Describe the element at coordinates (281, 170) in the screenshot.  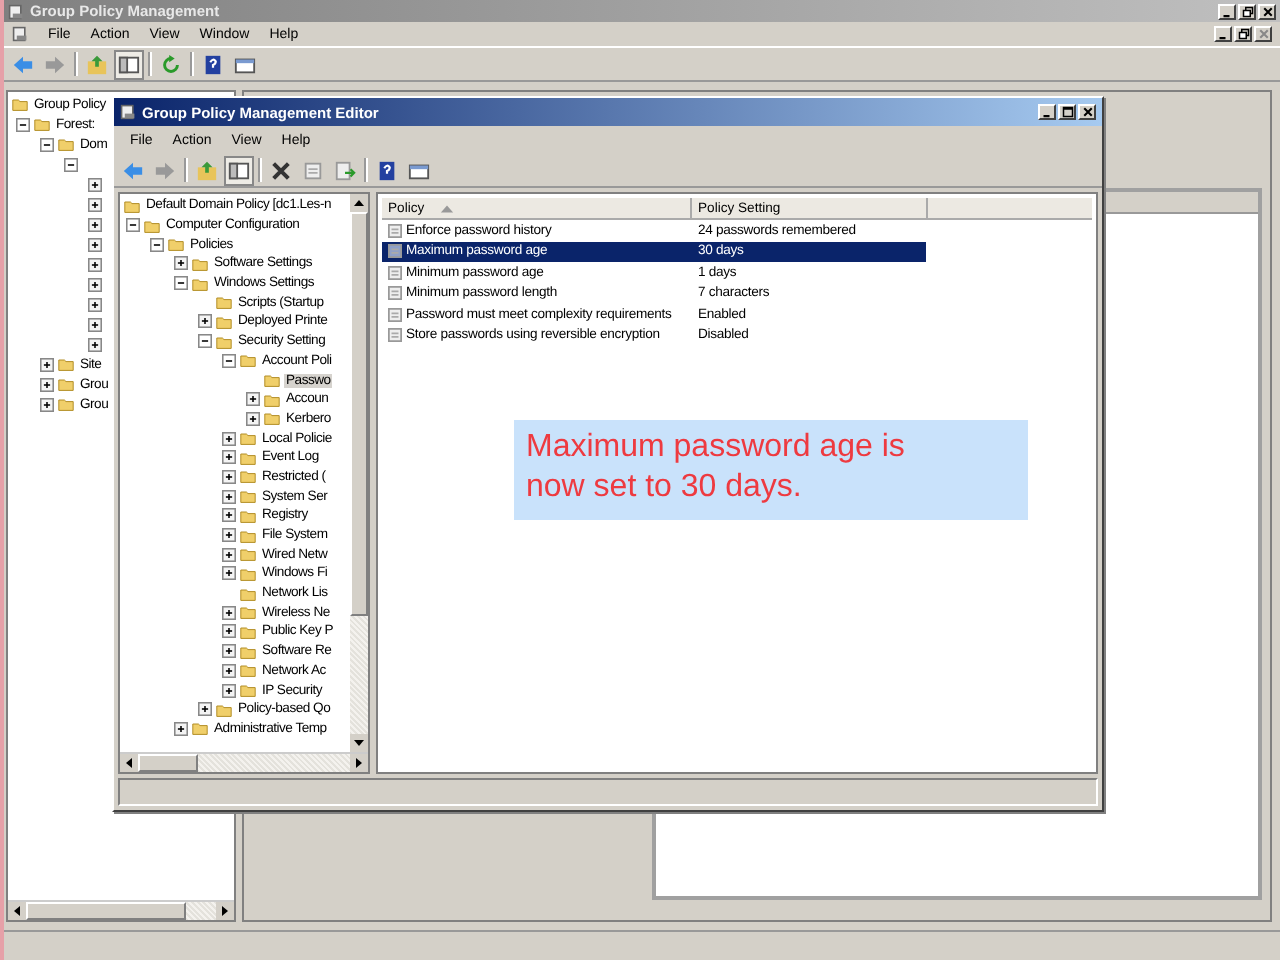
I see `delete-icon` at that location.